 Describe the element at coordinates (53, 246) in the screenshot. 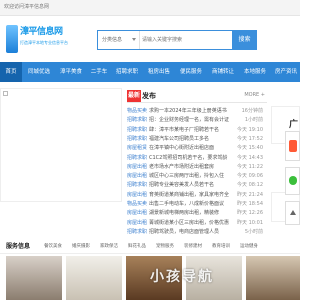

I see `service-link: 餐饮美食` at that location.